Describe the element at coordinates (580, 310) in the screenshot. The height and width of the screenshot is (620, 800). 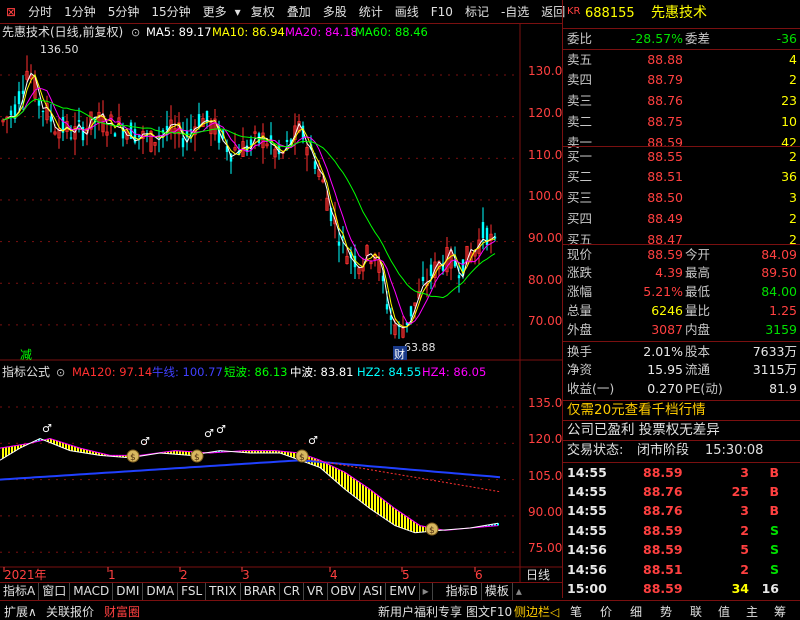
I see `stat-label: 总量` at that location.